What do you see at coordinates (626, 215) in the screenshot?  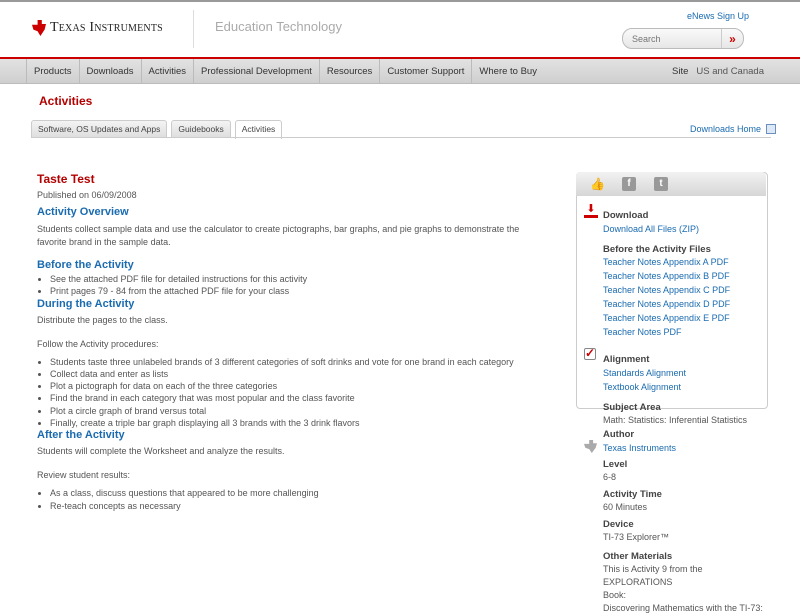 I see `download-heading: Download` at bounding box center [626, 215].